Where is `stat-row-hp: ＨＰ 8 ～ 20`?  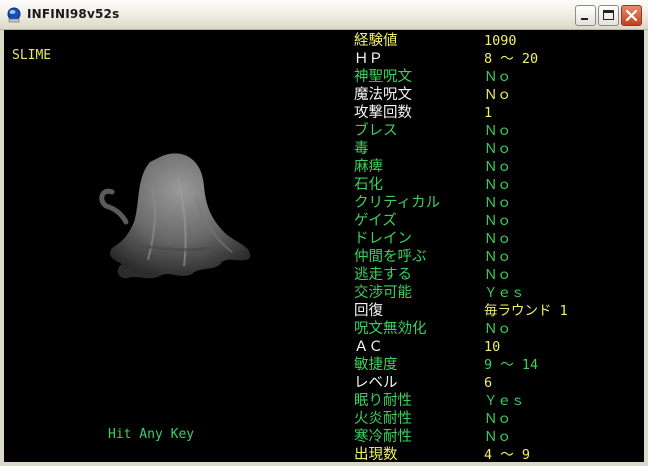
stat-row-hp: ＨＰ 8 ～ 20 is located at coordinates (499, 59).